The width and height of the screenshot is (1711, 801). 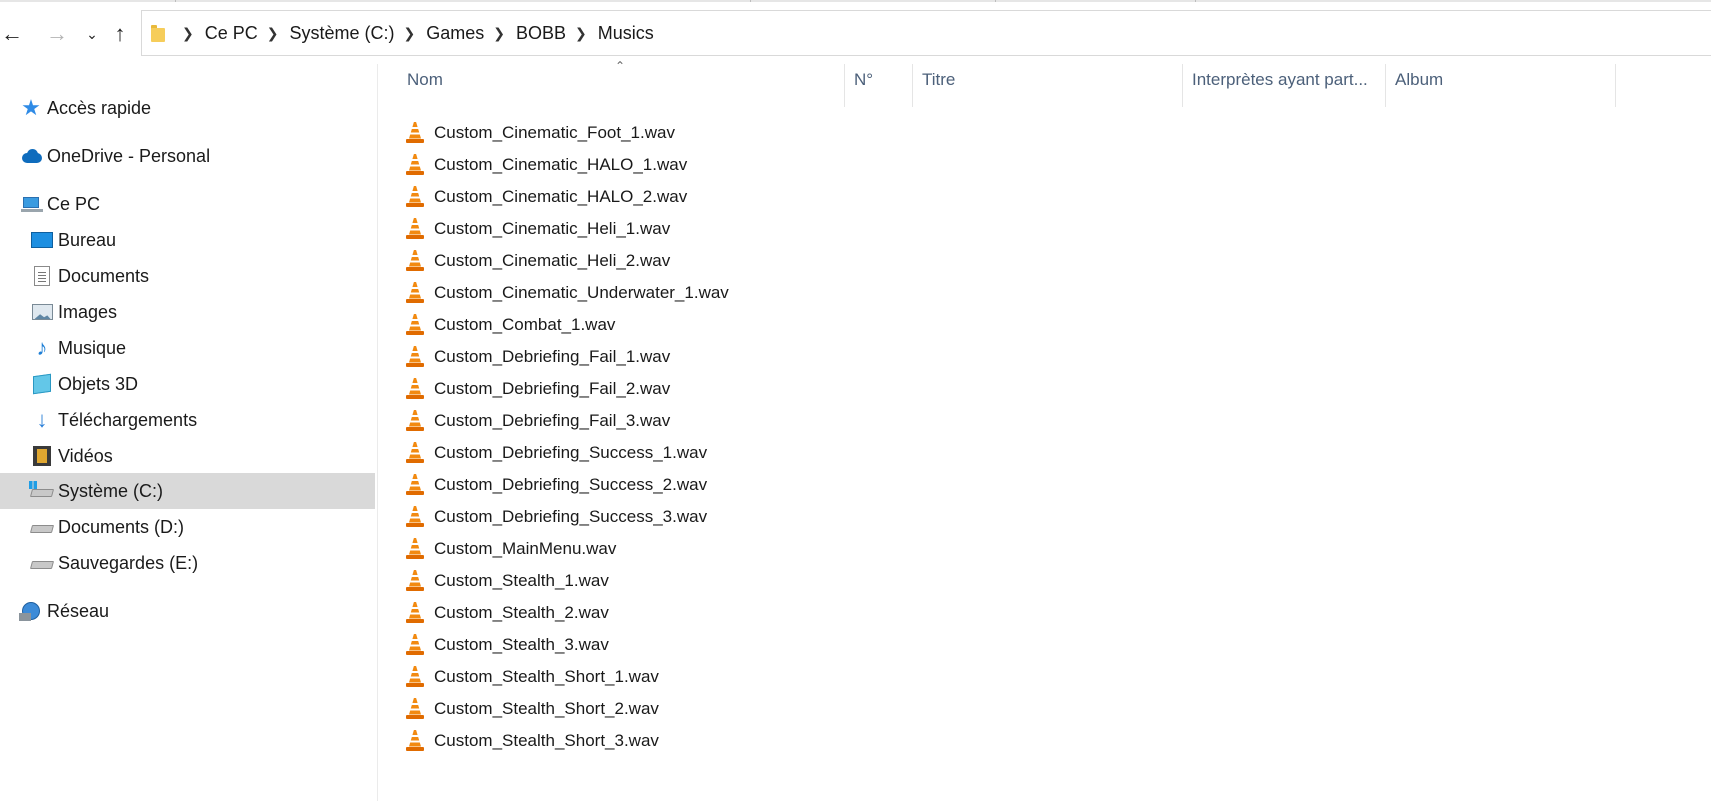 I want to click on file-row: Custom_Debriefing_Success_2.wav, so click(x=556, y=484).